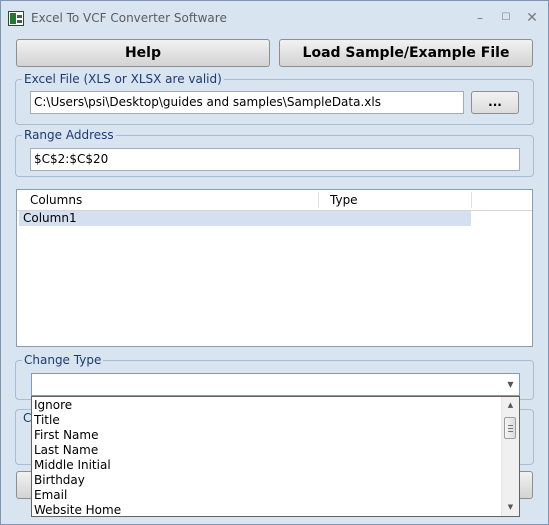 The height and width of the screenshot is (525, 549). I want to click on maximize-icon: ☐, so click(506, 18).